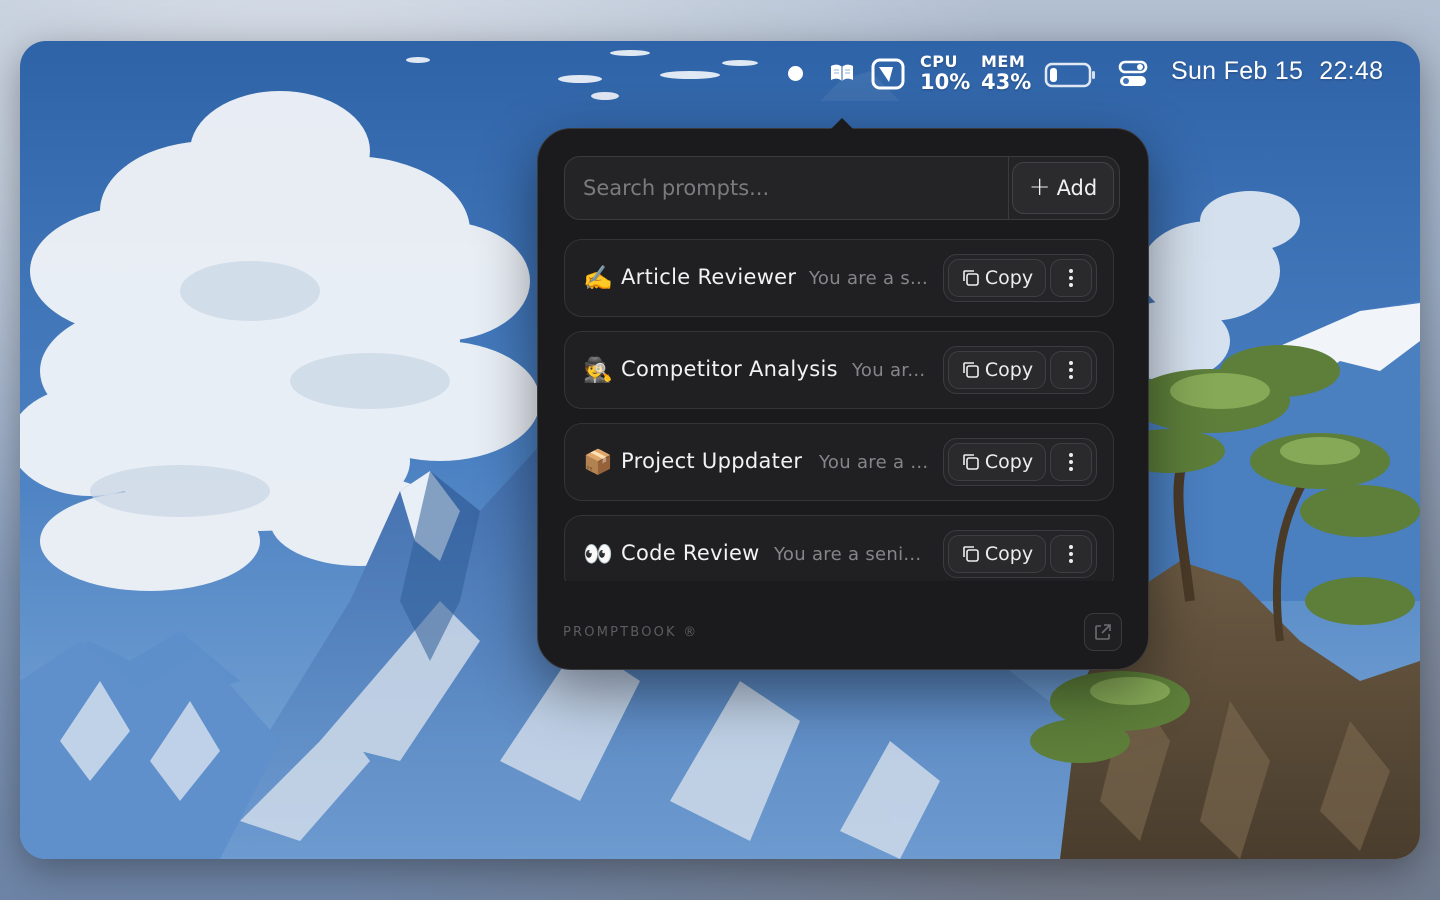 This screenshot has width=1440, height=900. I want to click on cpu-usage: CPU 10%, so click(945, 73).